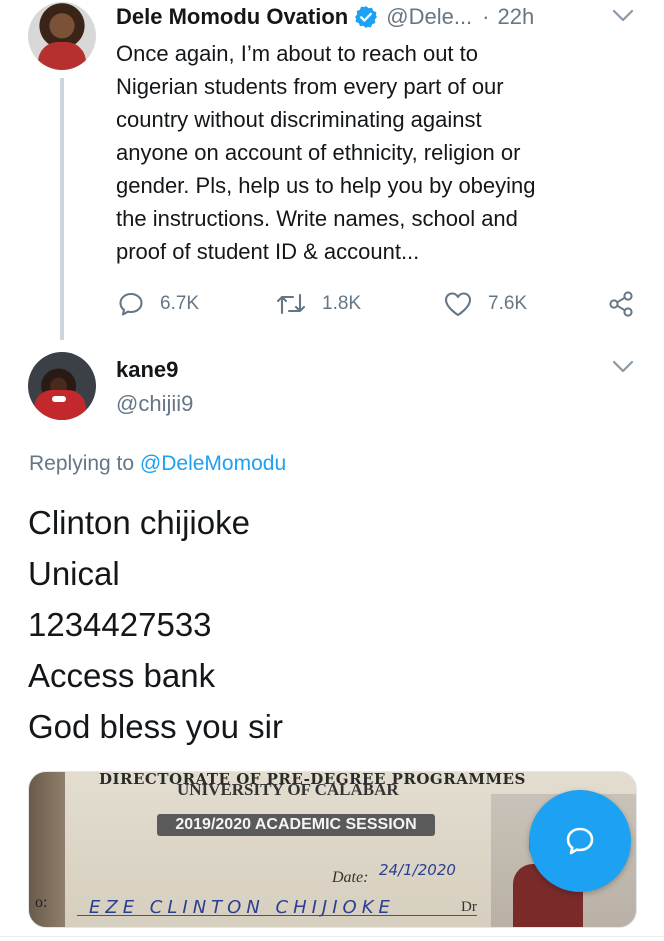  Describe the element at coordinates (147, 370) in the screenshot. I see `reply-author-name: kane9` at that location.